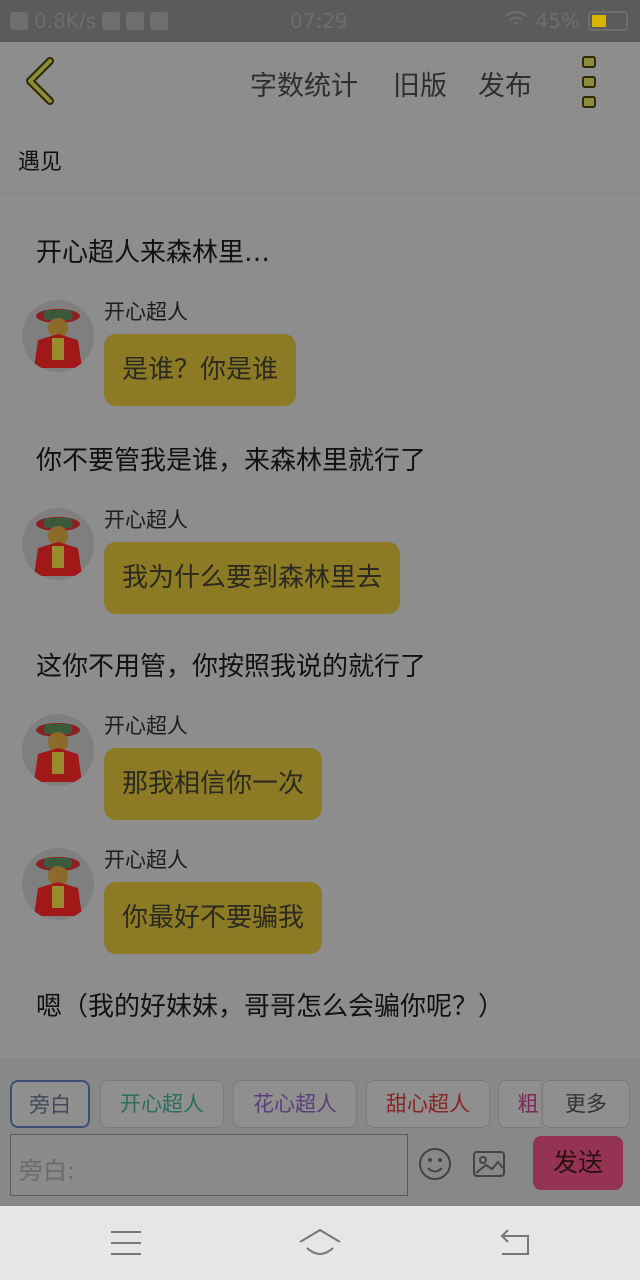 Image resolution: width=640 pixels, height=1280 pixels. I want to click on role-chip: 花心超人, so click(295, 1104).